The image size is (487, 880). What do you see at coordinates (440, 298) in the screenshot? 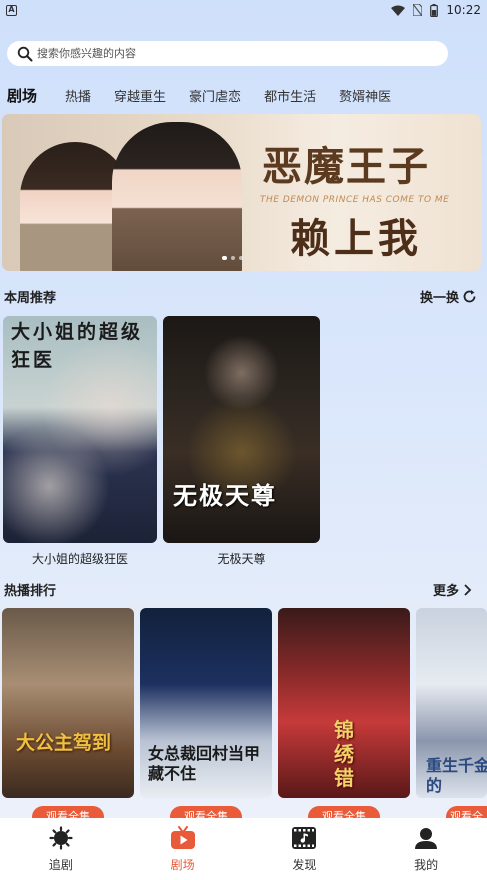
I see `shuffle-label: 换一换` at bounding box center [440, 298].